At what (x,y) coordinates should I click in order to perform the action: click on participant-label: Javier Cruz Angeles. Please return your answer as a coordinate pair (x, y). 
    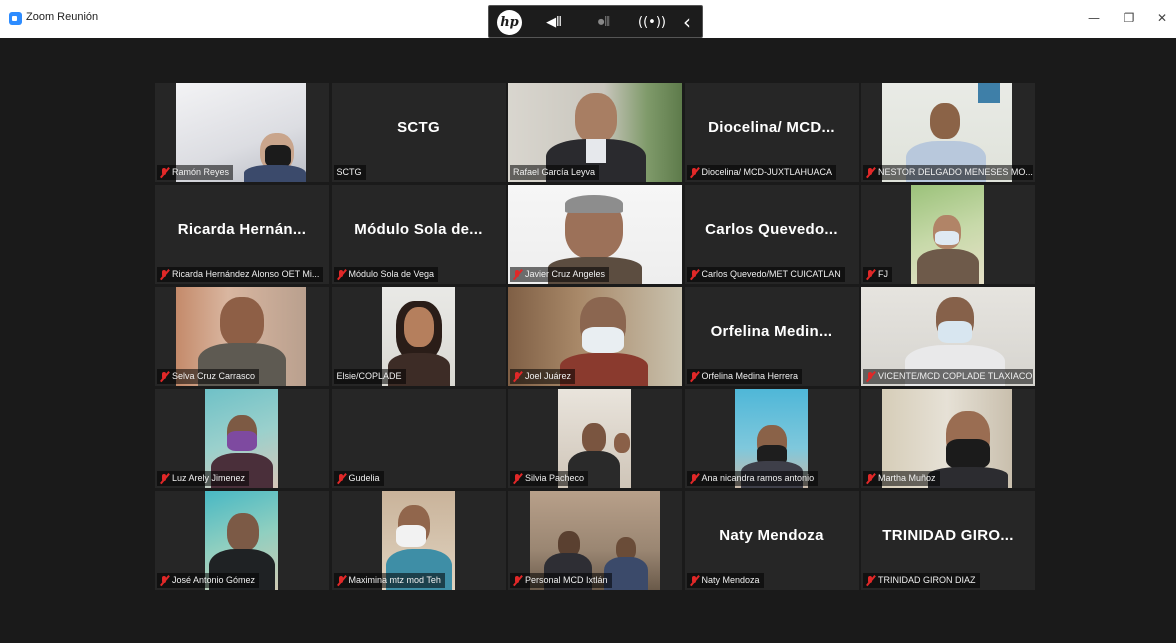
    Looking at the image, I should click on (560, 274).